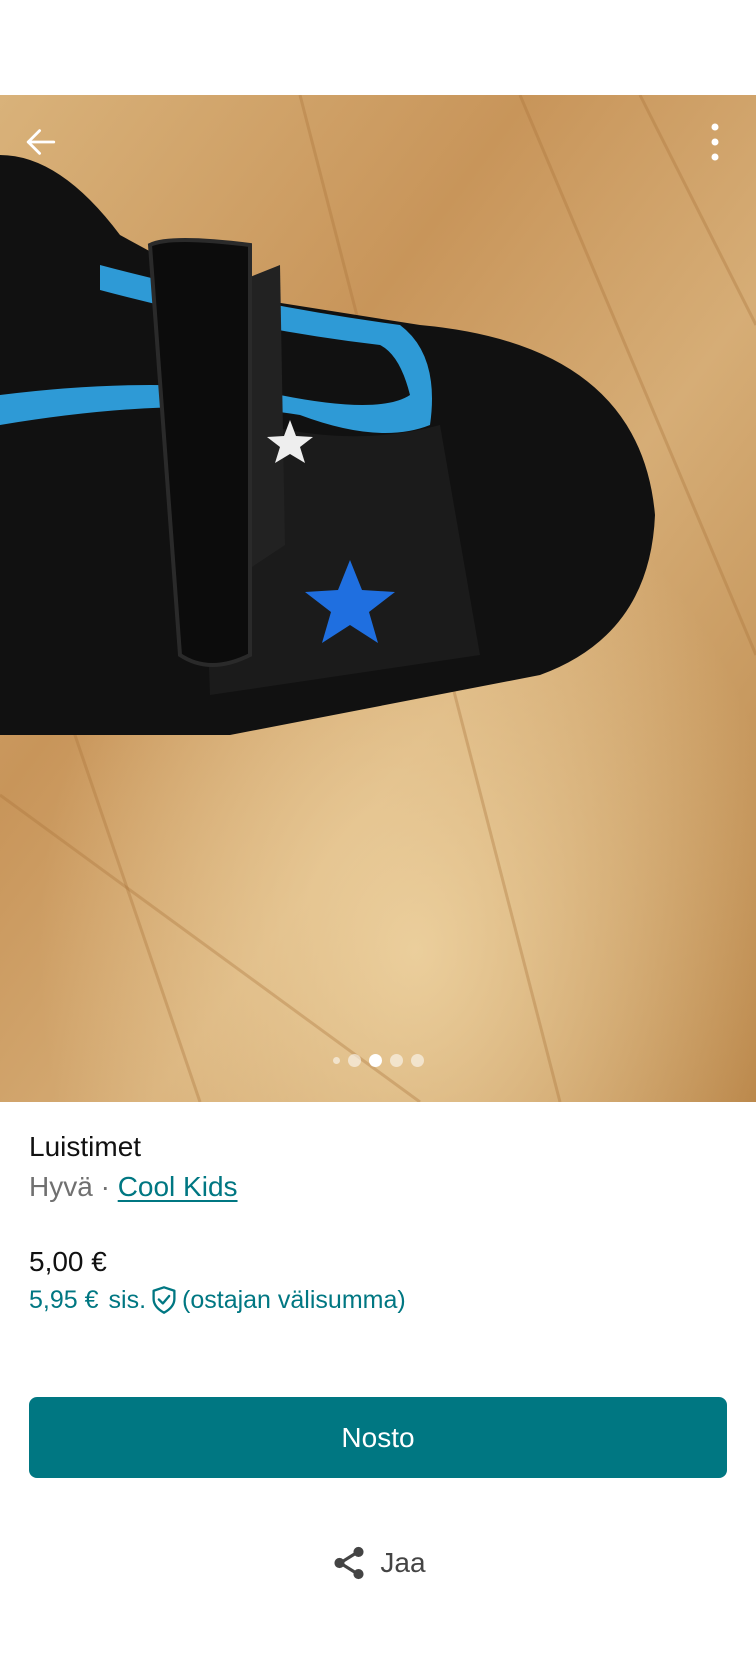 Image resolution: width=756 pixels, height=1680 pixels. I want to click on item-price: 5,00 €, so click(68, 1261).